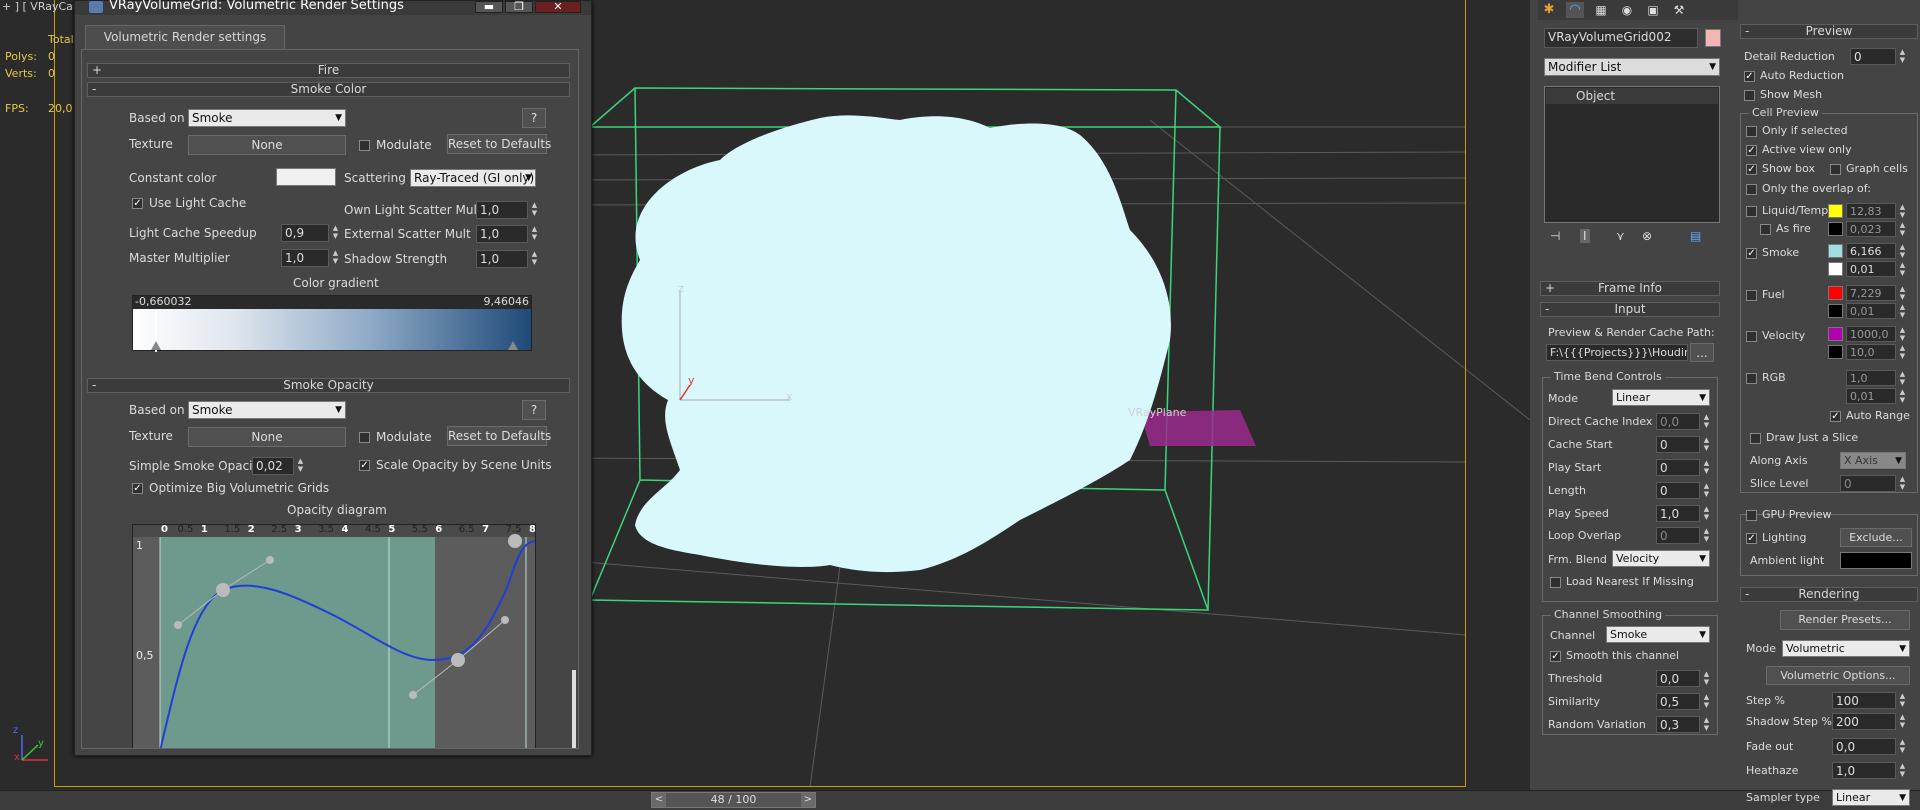 This screenshot has width=1920, height=810. I want to click on motion-tab-icon: ◉, so click(1627, 10).